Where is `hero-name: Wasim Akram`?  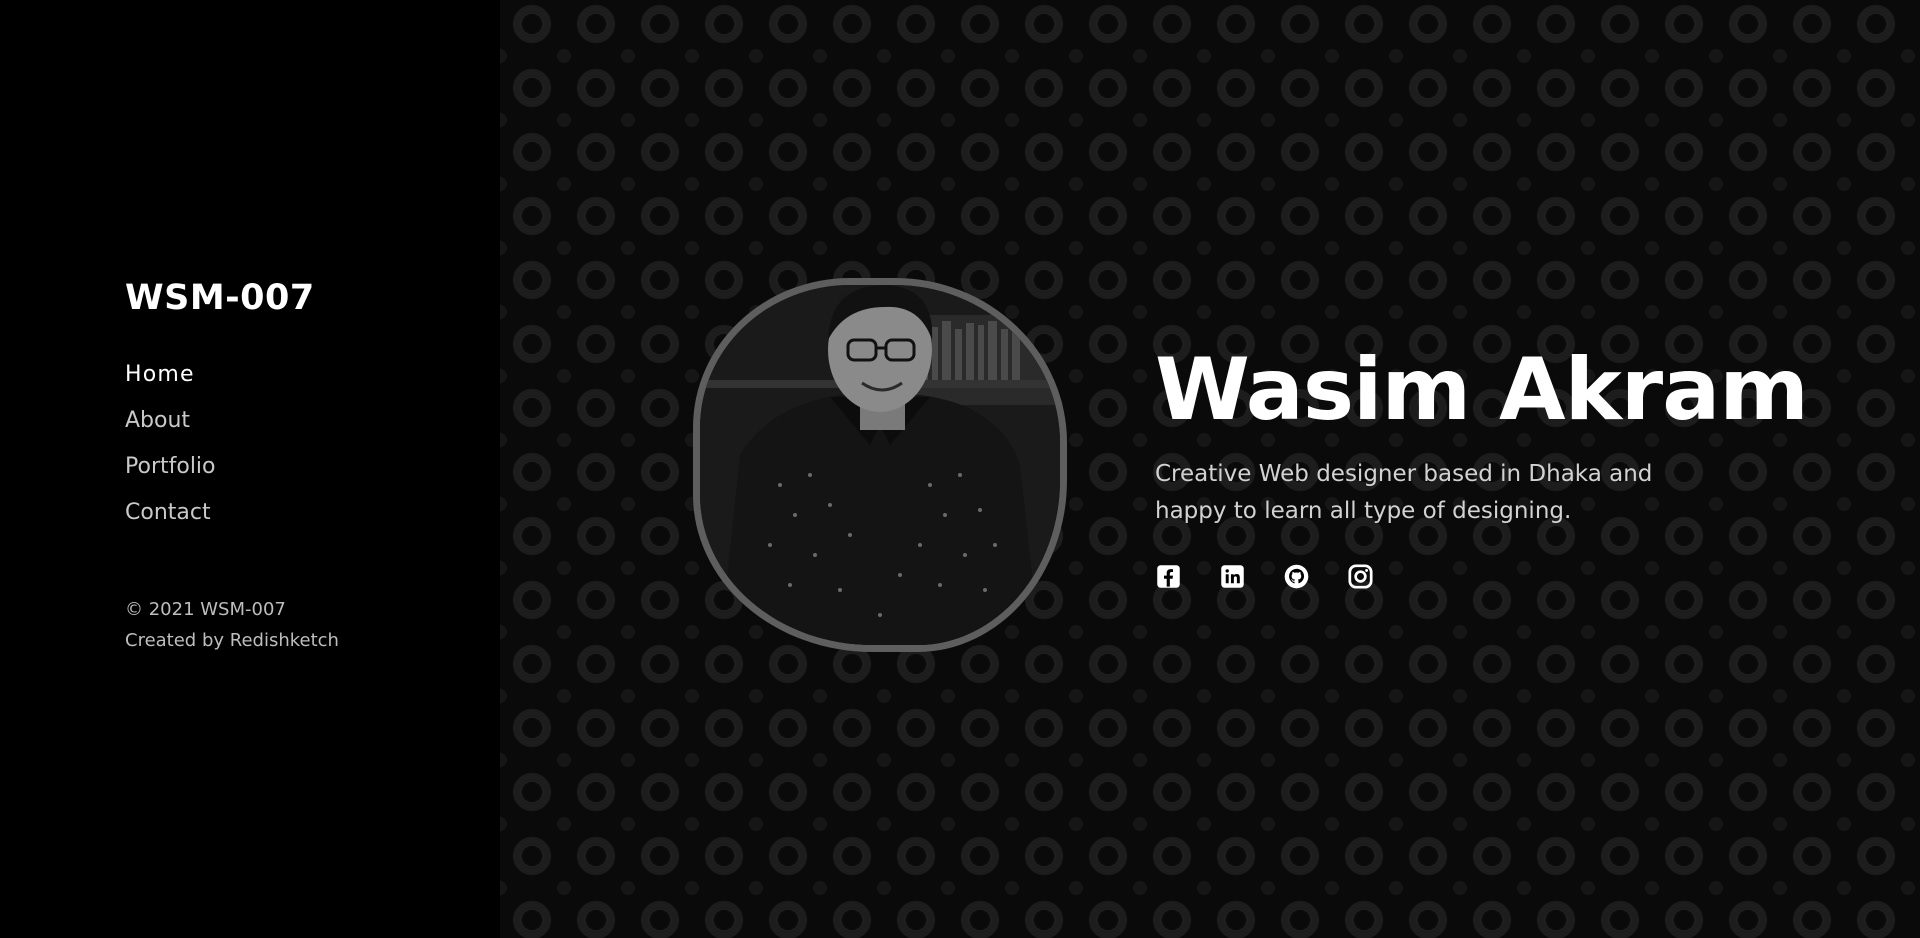
hero-name: Wasim Akram is located at coordinates (1482, 390).